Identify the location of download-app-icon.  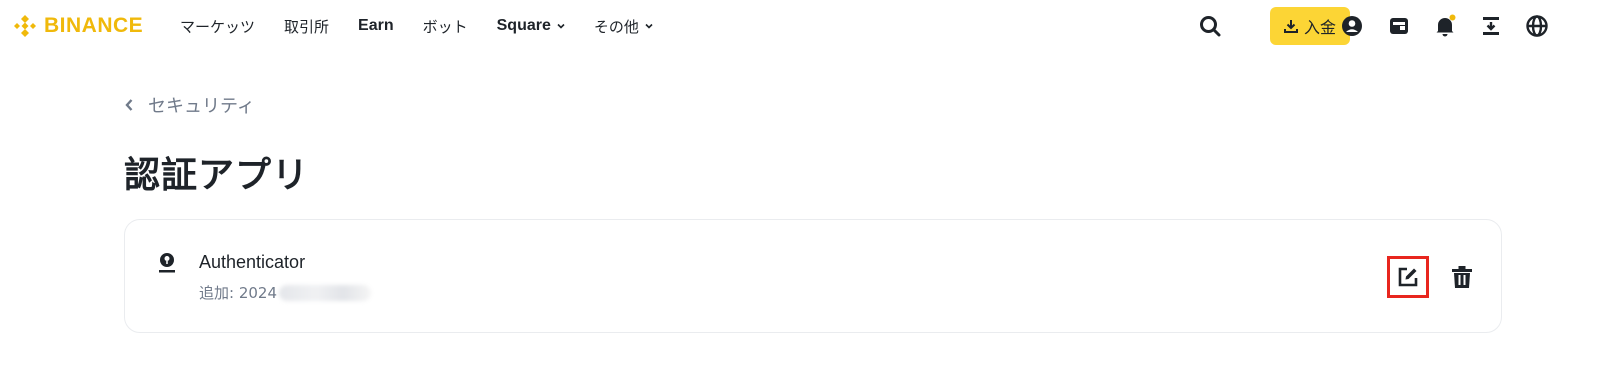
(1491, 26).